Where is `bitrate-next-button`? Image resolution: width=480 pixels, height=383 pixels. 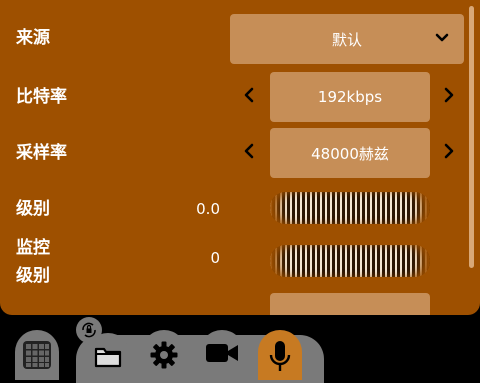
bitrate-next-button is located at coordinates (449, 97).